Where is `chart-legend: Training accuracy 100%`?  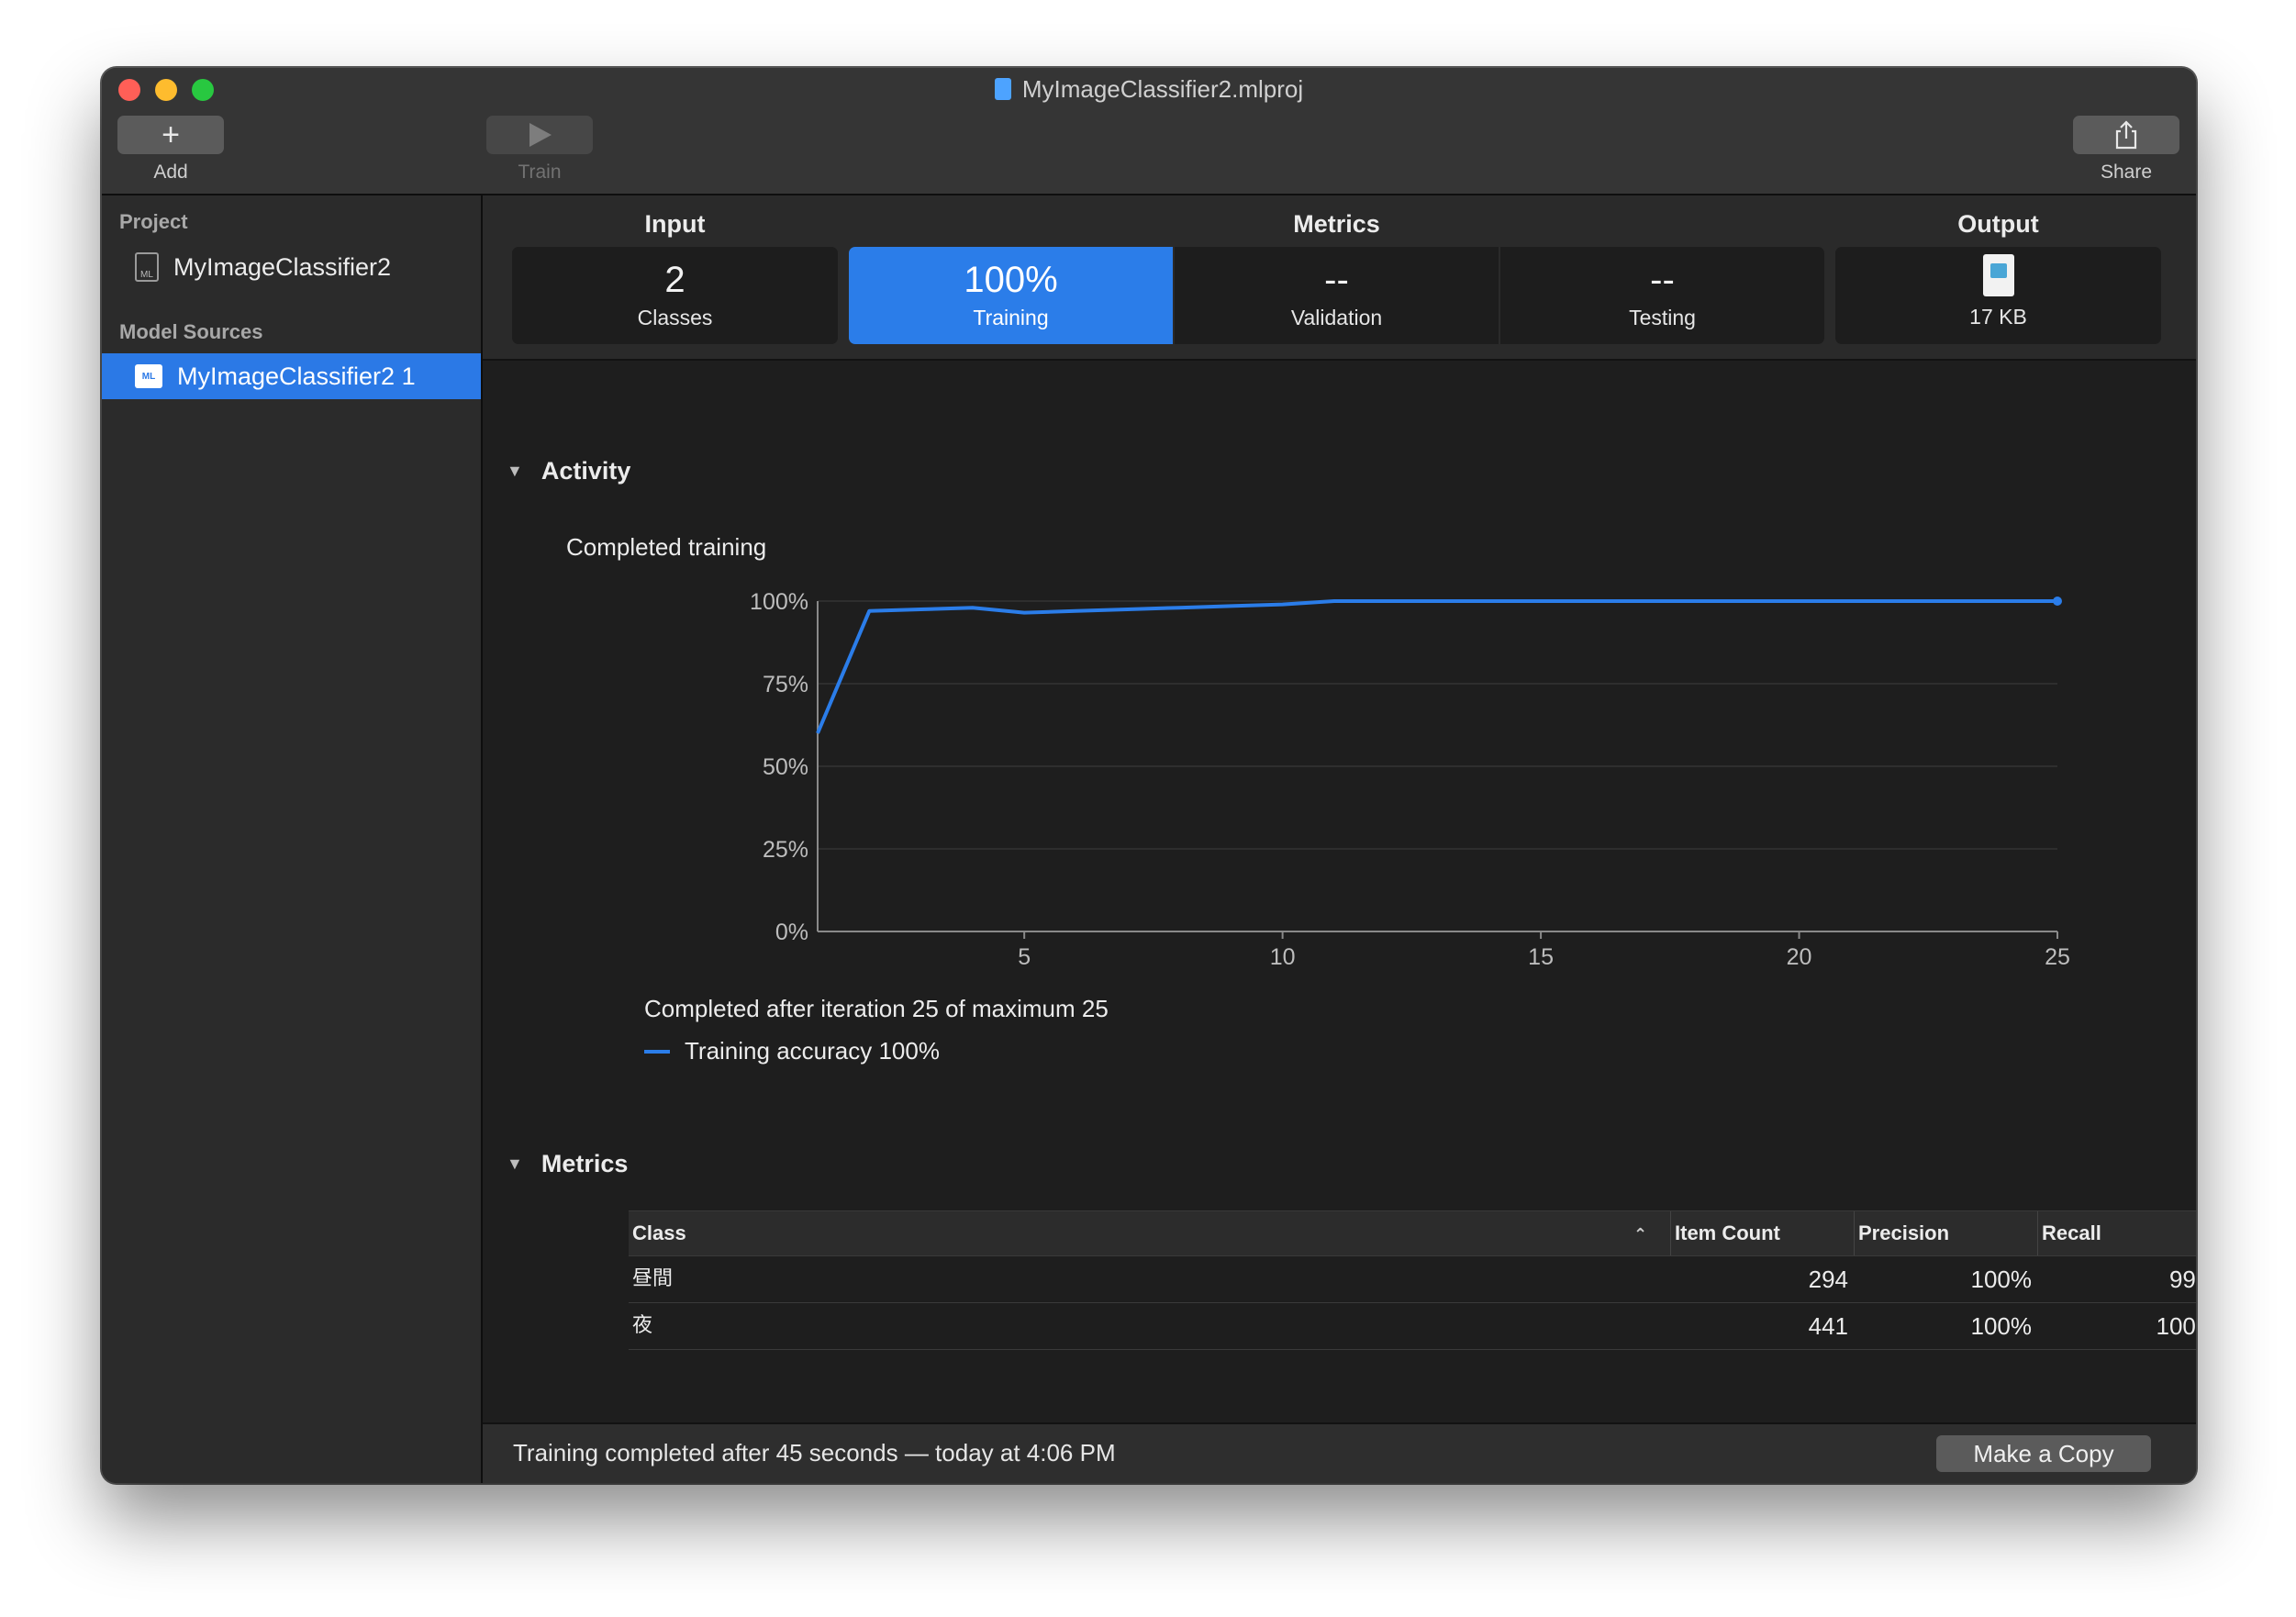
chart-legend: Training accuracy 100% is located at coordinates (792, 1051).